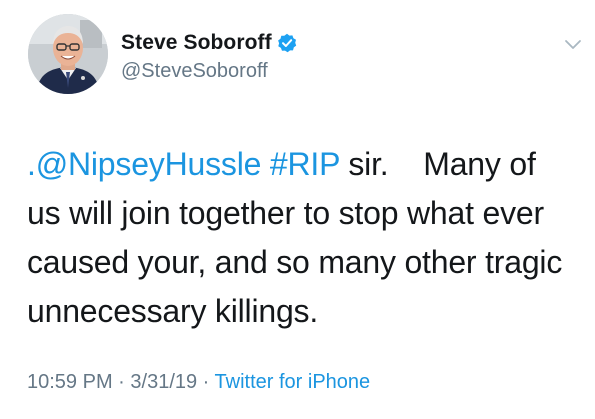  What do you see at coordinates (31, 164) in the screenshot?
I see `tweet-prefix: .` at bounding box center [31, 164].